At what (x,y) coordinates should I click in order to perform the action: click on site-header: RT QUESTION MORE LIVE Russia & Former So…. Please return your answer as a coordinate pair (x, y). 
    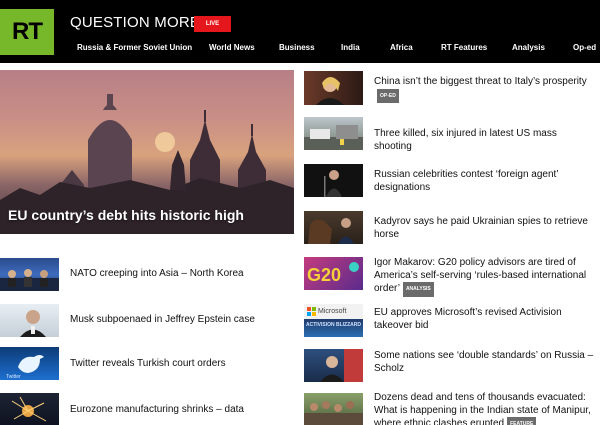
    Looking at the image, I should click on (300, 31).